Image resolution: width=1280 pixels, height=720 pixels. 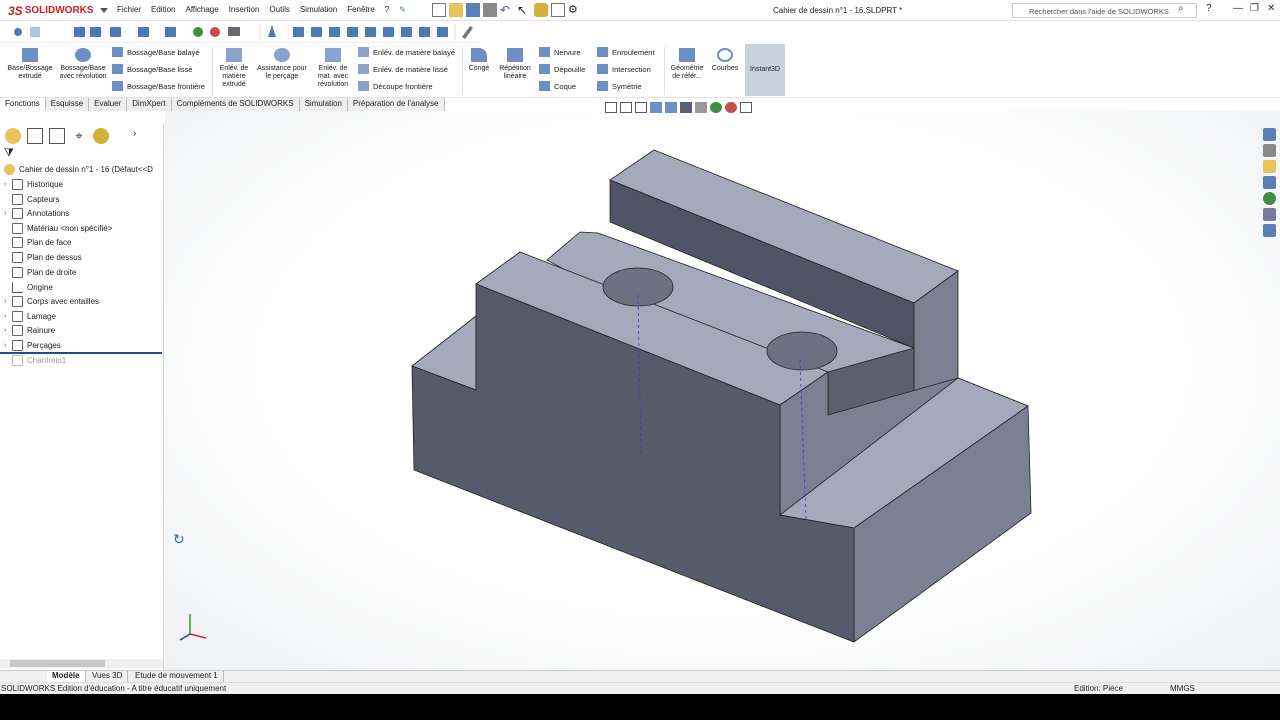 I want to click on custom-properties-icon, so click(x=1269, y=214).